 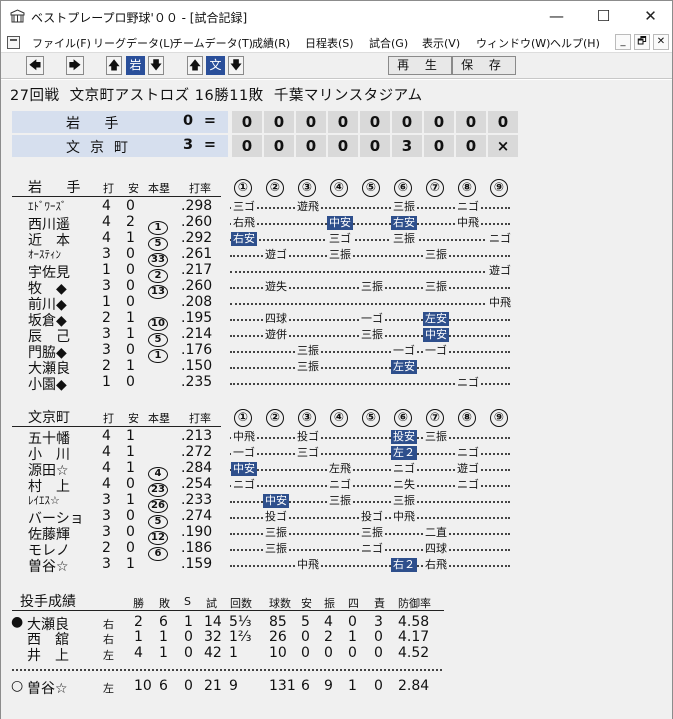 What do you see at coordinates (414, 603) in the screenshot?
I see `pitching-col-header: 防御率` at bounding box center [414, 603].